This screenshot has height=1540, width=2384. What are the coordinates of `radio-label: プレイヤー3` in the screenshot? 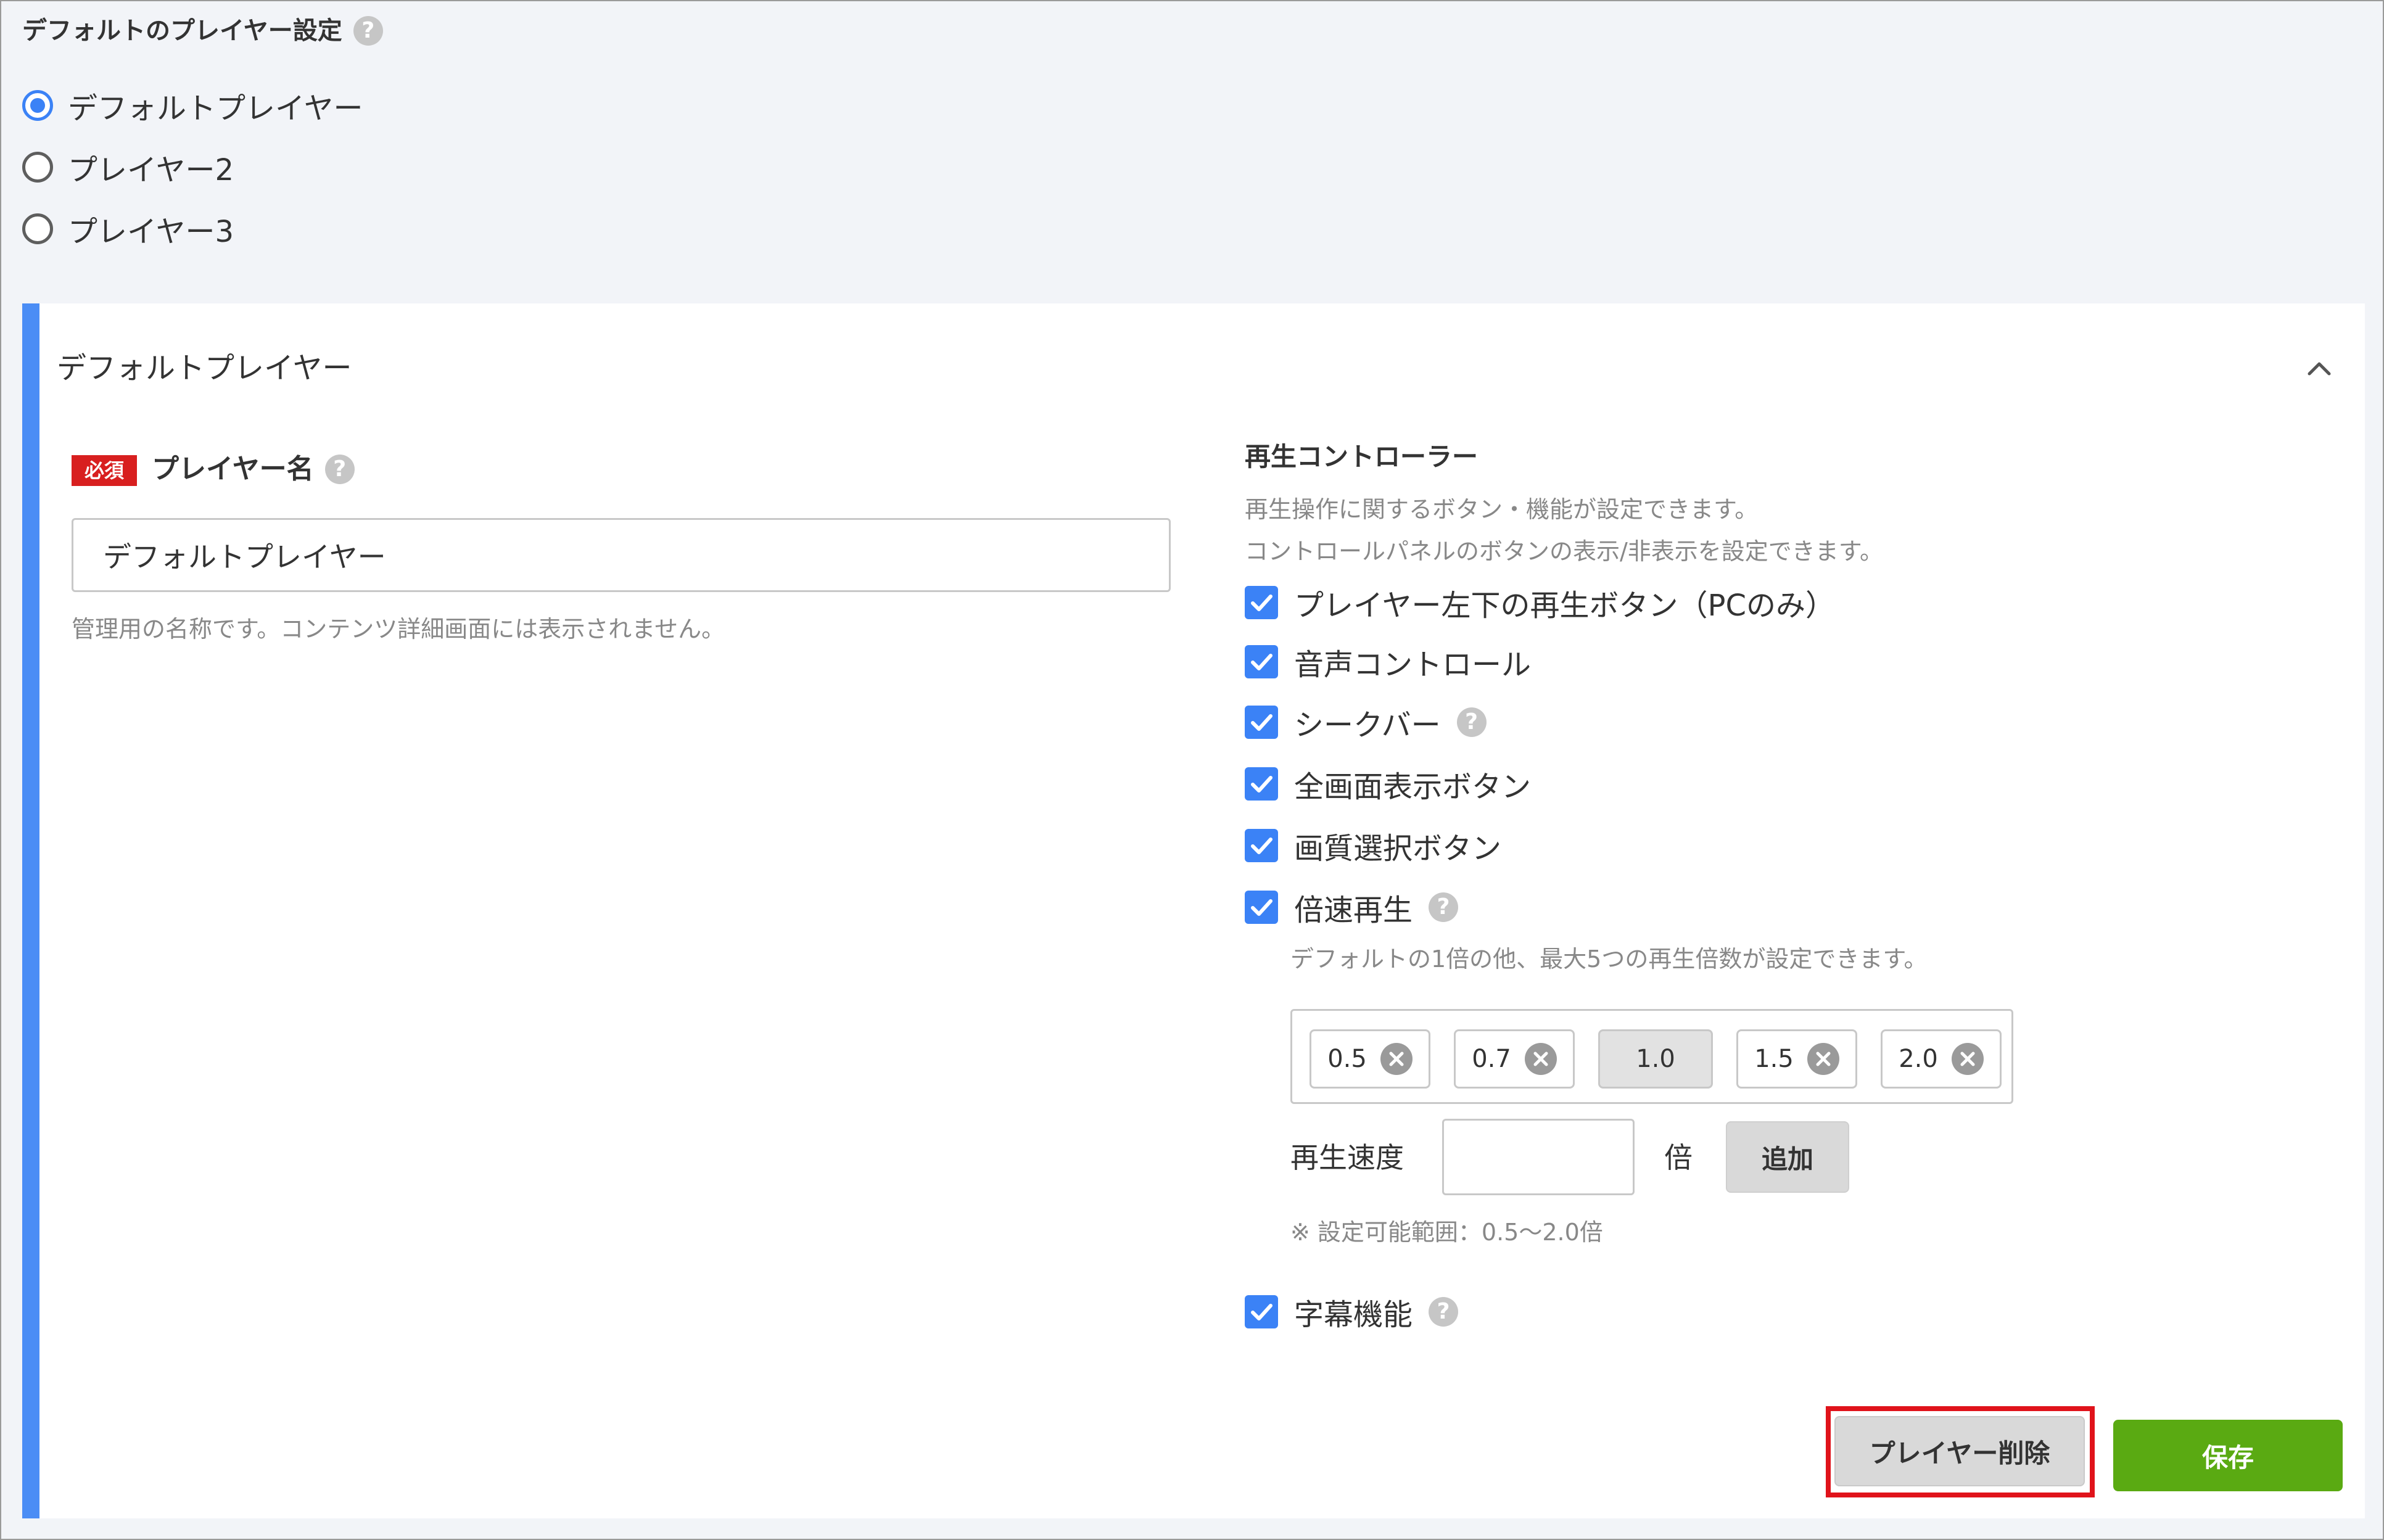 It's located at (151, 232).